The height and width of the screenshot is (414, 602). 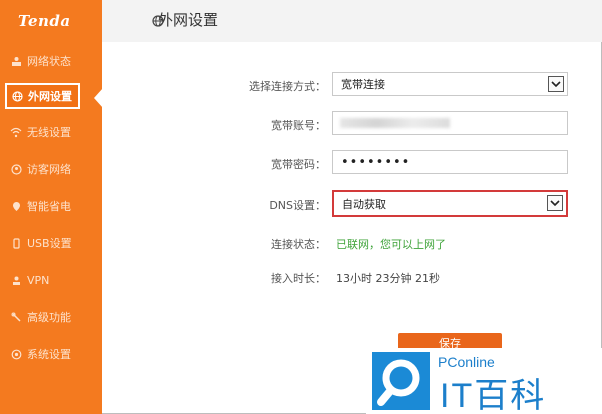 I want to click on masked-account-value, so click(x=395, y=123).